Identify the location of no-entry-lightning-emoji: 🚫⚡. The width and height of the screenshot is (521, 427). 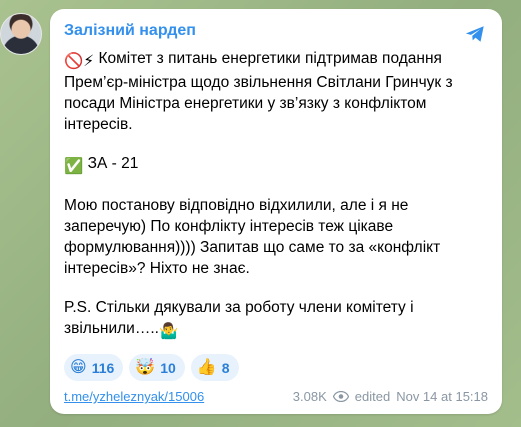
(79, 61).